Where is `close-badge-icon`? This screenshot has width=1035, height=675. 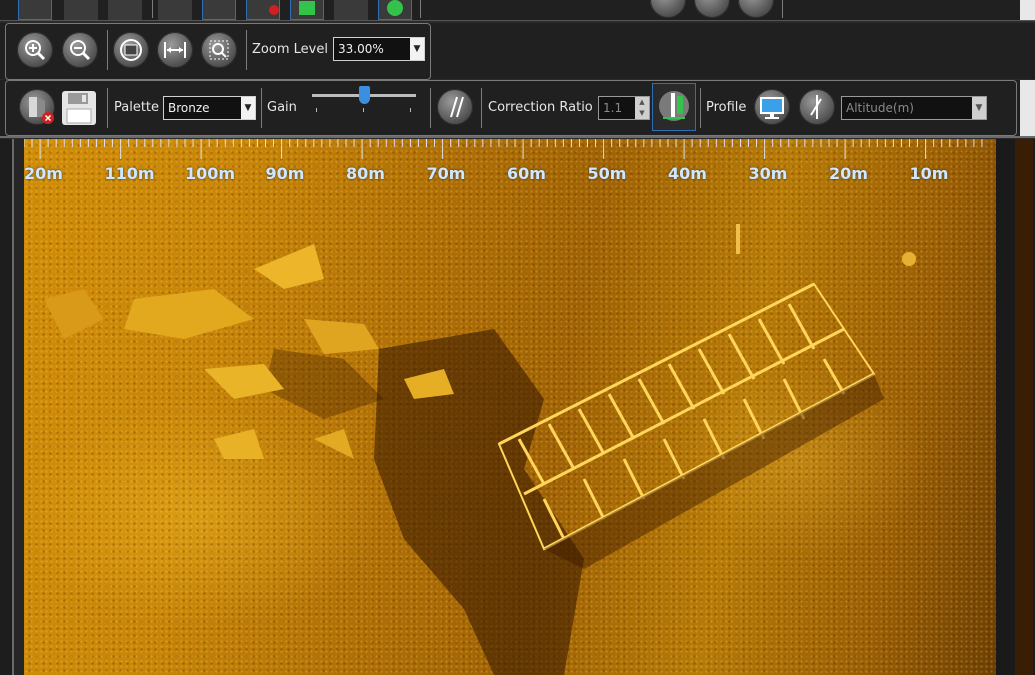 close-badge-icon is located at coordinates (274, 10).